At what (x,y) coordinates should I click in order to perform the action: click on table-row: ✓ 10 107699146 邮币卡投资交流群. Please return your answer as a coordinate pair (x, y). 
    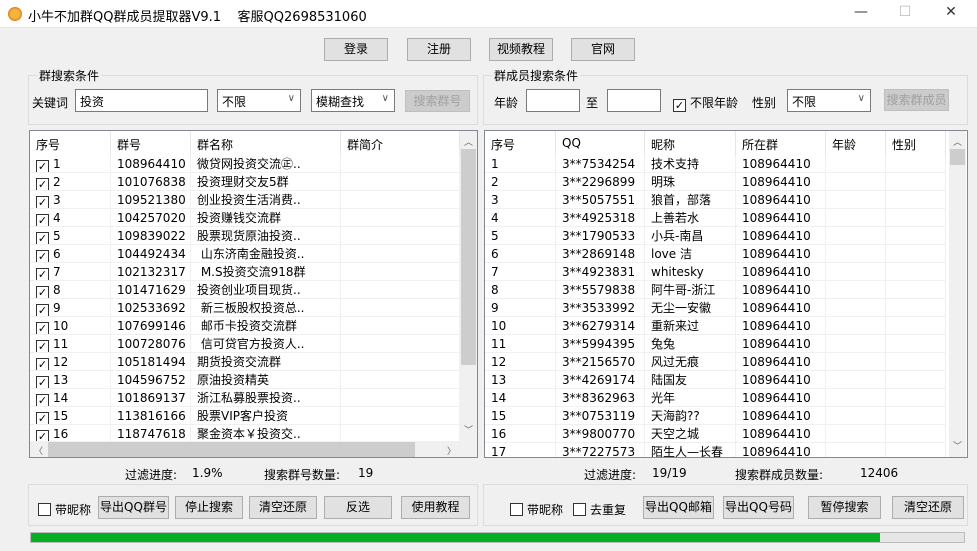
    Looking at the image, I should click on (245, 326).